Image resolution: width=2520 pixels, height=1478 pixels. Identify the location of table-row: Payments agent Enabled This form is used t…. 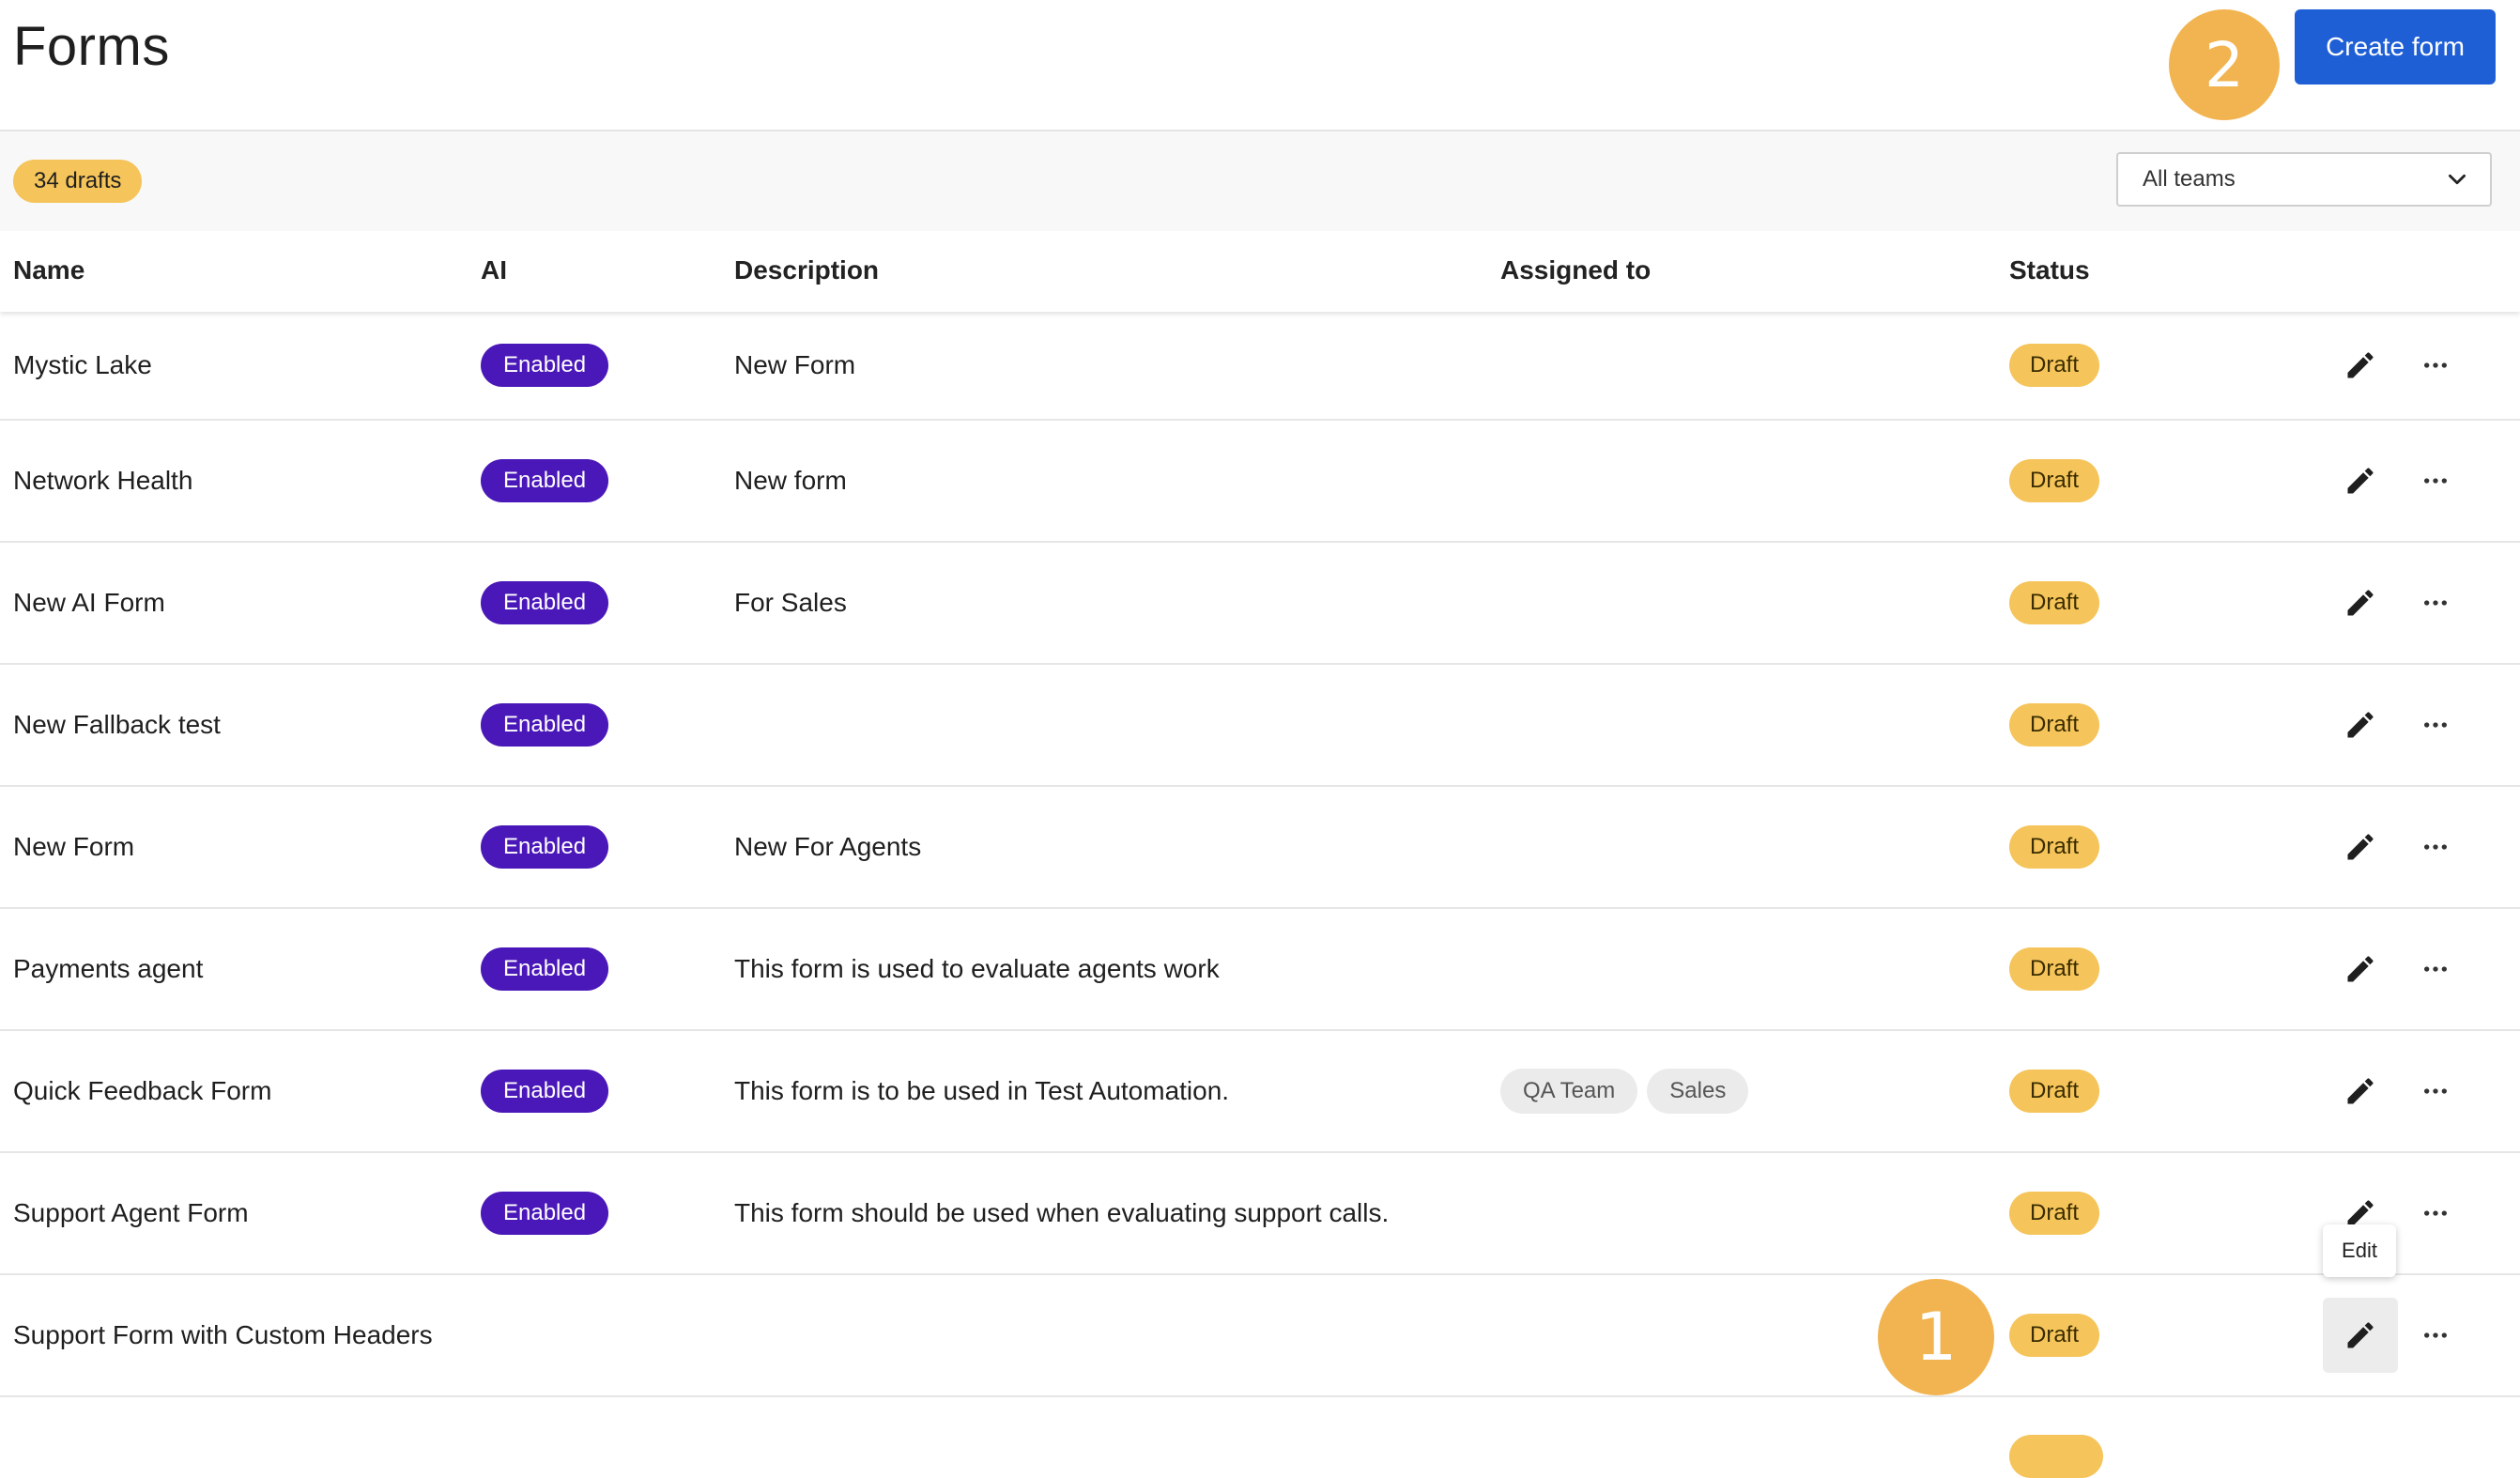
(1260, 970).